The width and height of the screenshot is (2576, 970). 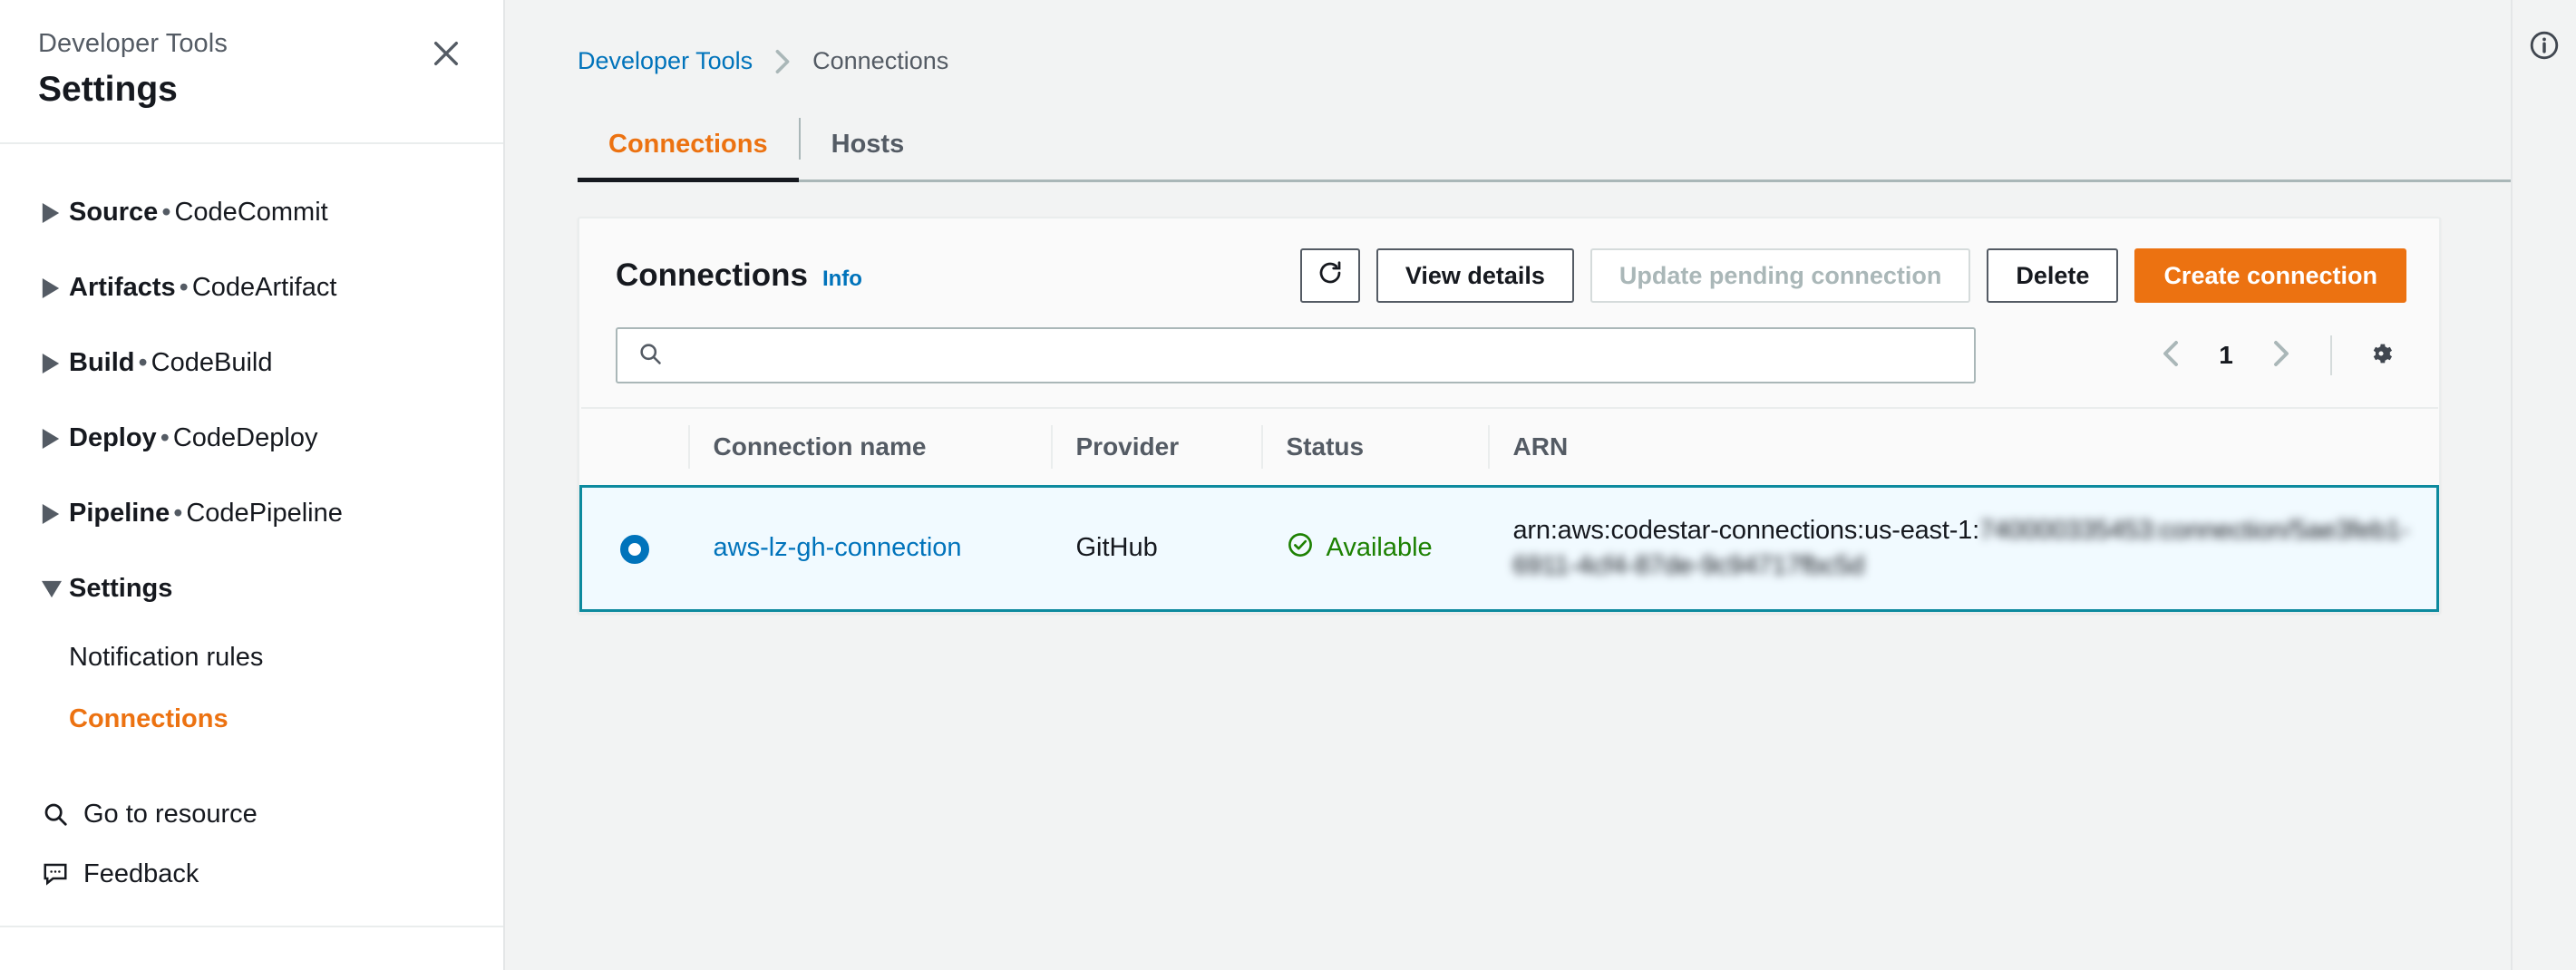 I want to click on pagination-next-button, so click(x=2281, y=356).